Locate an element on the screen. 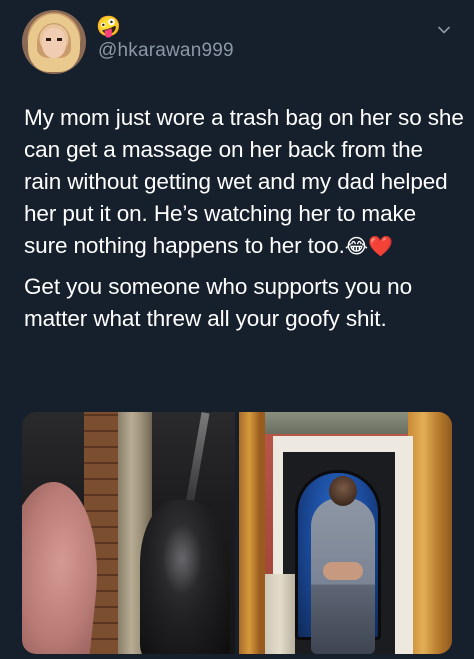 This screenshot has width=474, height=659. avatar-face is located at coordinates (54, 43).